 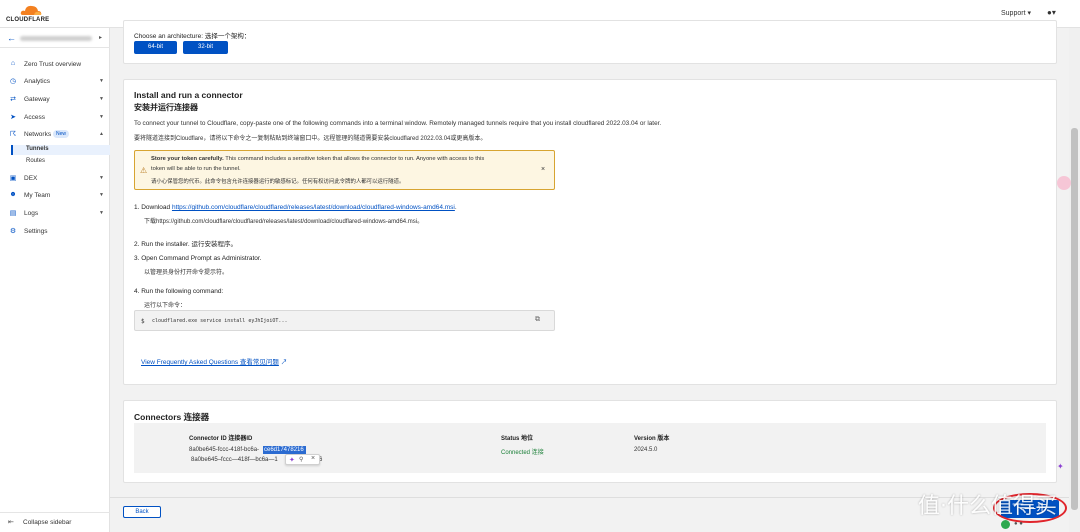 What do you see at coordinates (11, 522) in the screenshot?
I see `collapse-icon: ⇤` at bounding box center [11, 522].